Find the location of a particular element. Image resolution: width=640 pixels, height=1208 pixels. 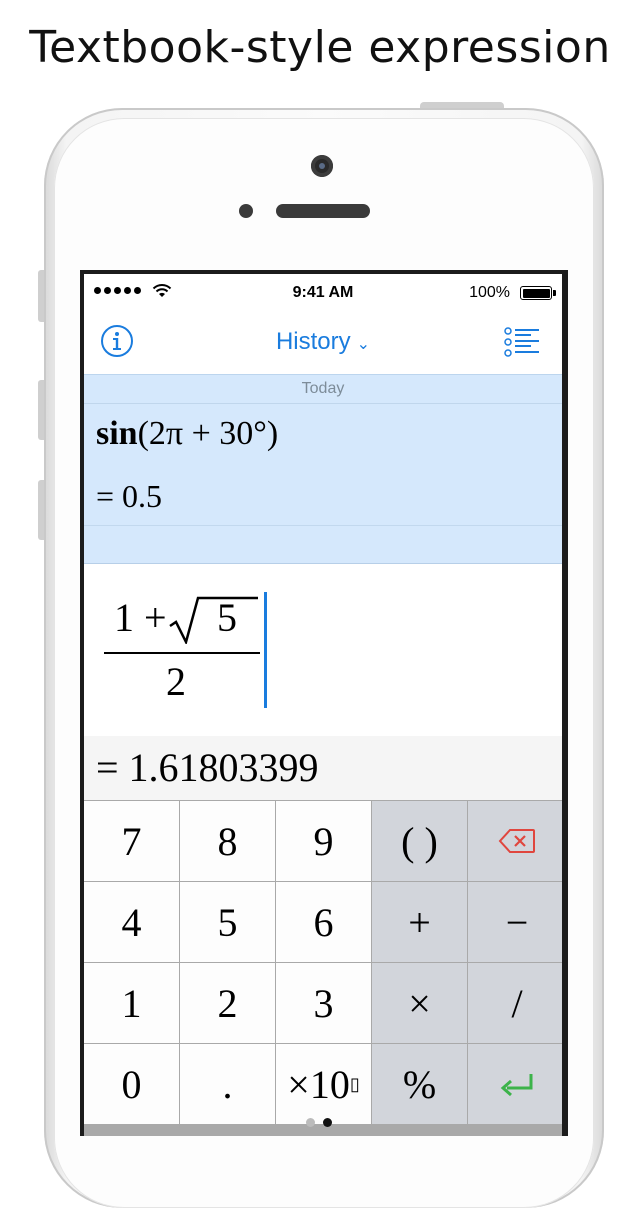

history-expression: sin(2π + 30°) is located at coordinates (187, 434).